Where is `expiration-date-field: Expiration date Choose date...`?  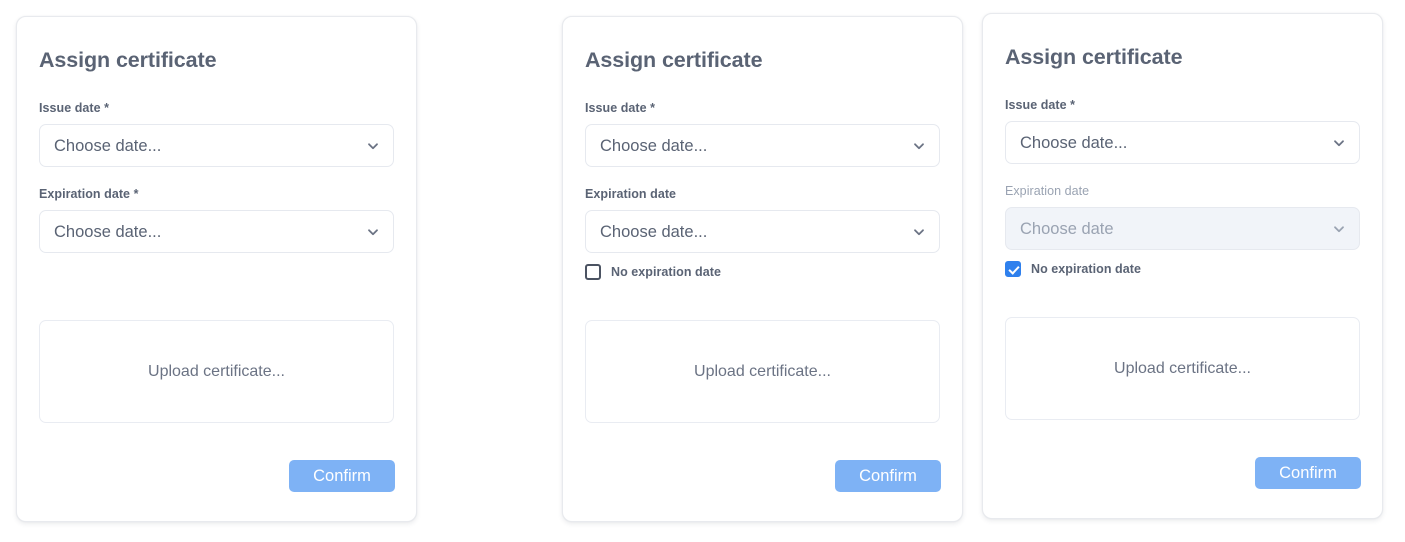
expiration-date-field: Expiration date Choose date... is located at coordinates (762, 220).